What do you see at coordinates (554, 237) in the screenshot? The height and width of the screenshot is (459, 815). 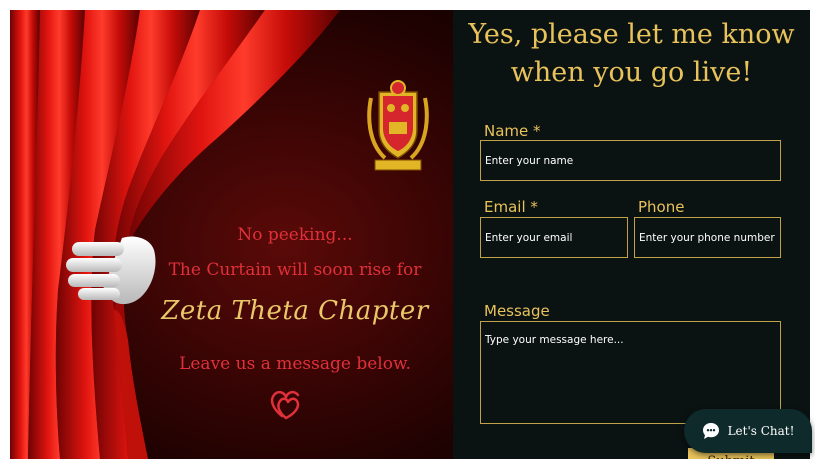 I see `email-field` at bounding box center [554, 237].